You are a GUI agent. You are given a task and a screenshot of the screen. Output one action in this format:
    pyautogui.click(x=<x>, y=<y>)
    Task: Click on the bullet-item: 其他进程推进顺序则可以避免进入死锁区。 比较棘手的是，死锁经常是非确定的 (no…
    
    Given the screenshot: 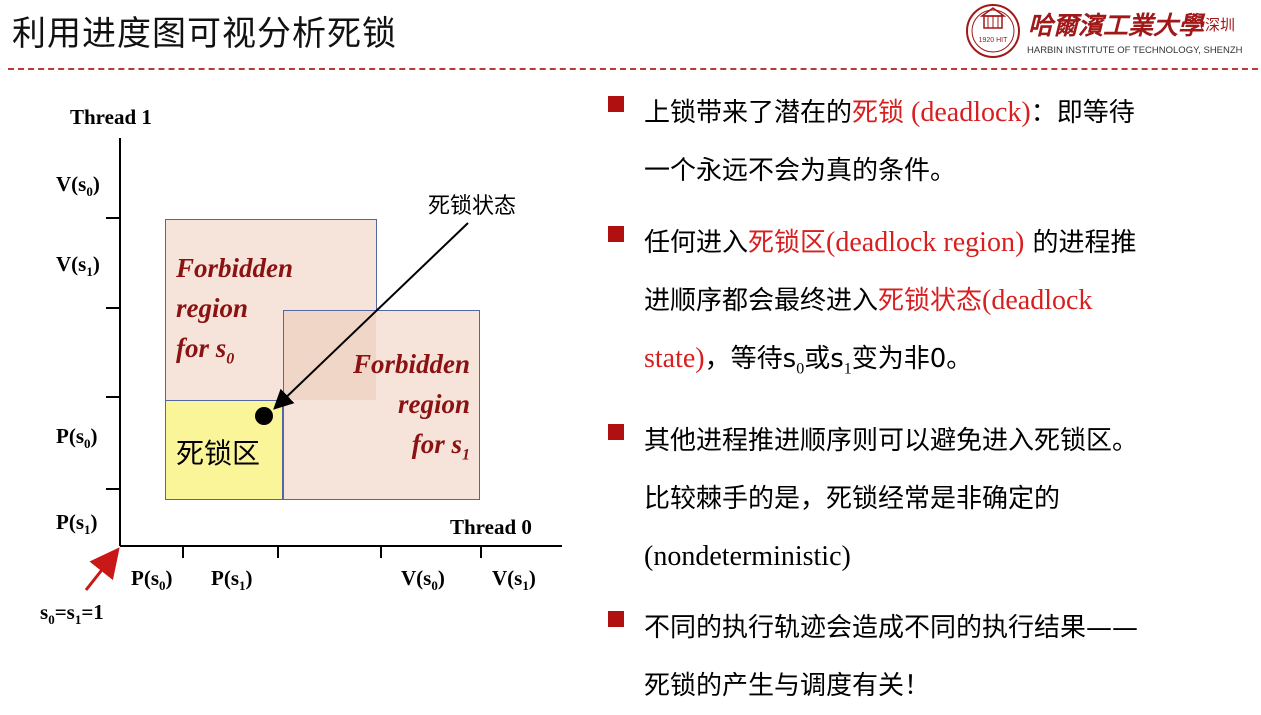 What is the action you would take?
    pyautogui.click(x=933, y=498)
    